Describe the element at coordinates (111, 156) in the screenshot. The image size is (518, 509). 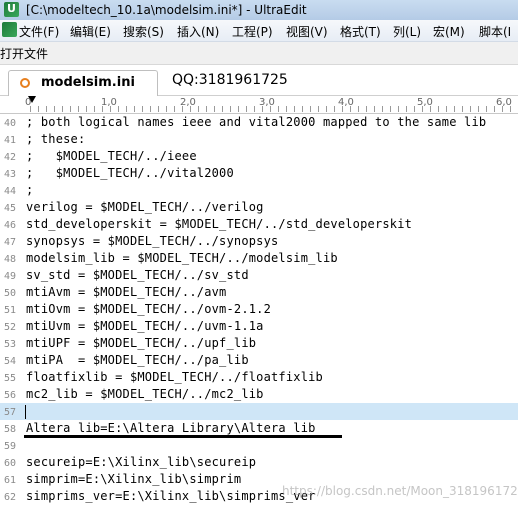
I see `code-text: ; $MODEL_TECH/../ieee` at that location.